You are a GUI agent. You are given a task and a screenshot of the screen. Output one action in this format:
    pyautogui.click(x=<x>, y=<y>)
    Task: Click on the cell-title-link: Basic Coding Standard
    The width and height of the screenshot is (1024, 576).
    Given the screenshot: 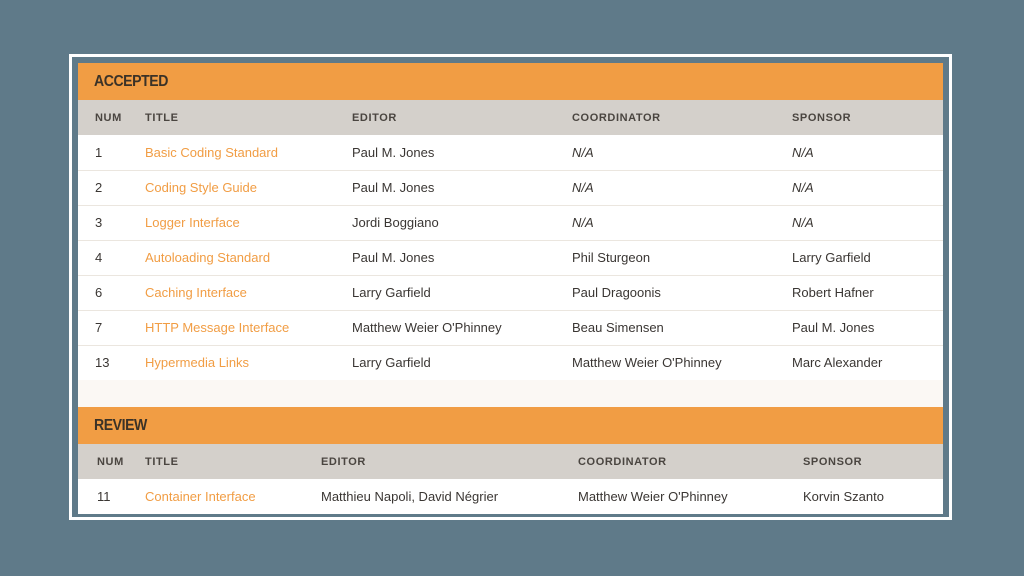 What is the action you would take?
    pyautogui.click(x=248, y=152)
    